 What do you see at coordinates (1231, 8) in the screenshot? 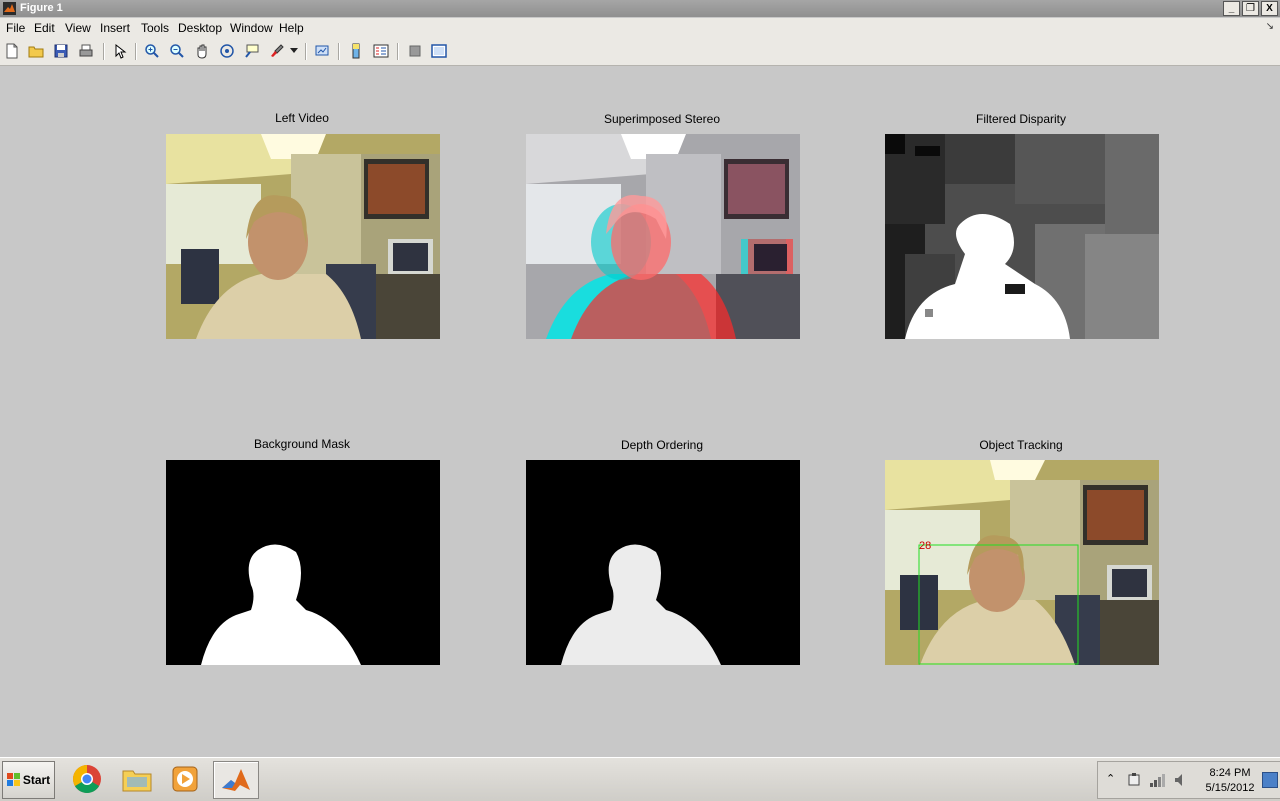
I see `minimize-button: _` at bounding box center [1231, 8].